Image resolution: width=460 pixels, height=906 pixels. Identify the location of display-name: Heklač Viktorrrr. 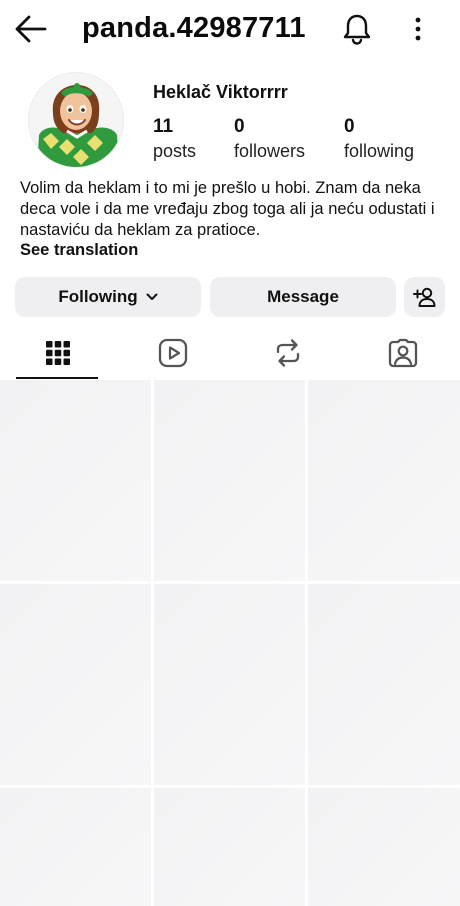
(220, 92).